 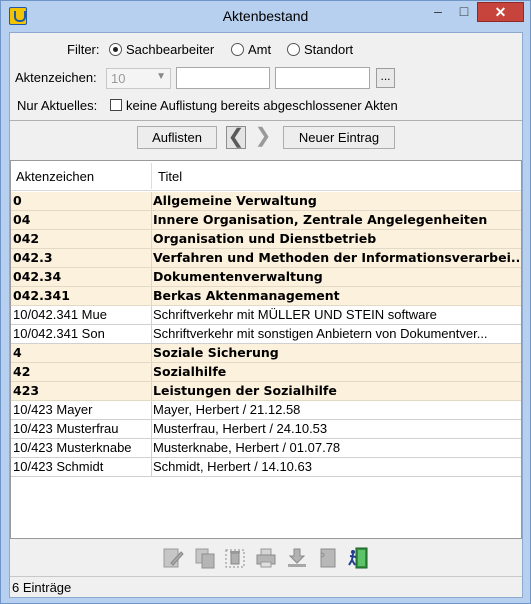 I want to click on cell-aktenzeichen: 423, so click(x=26, y=390).